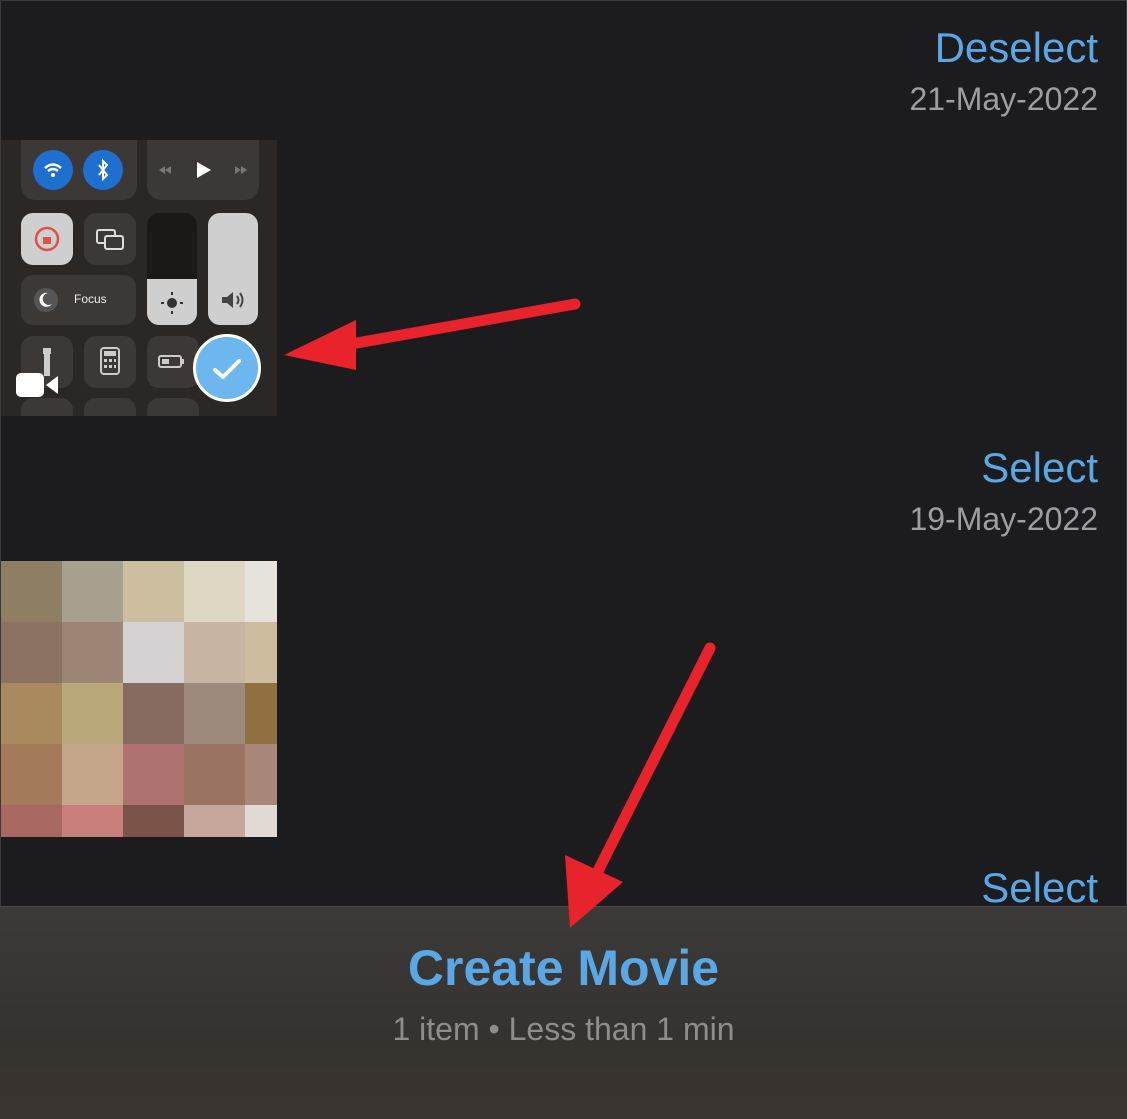 Image resolution: width=1127 pixels, height=1119 pixels. Describe the element at coordinates (110, 239) in the screenshot. I see `screen-mirroring-icon` at that location.